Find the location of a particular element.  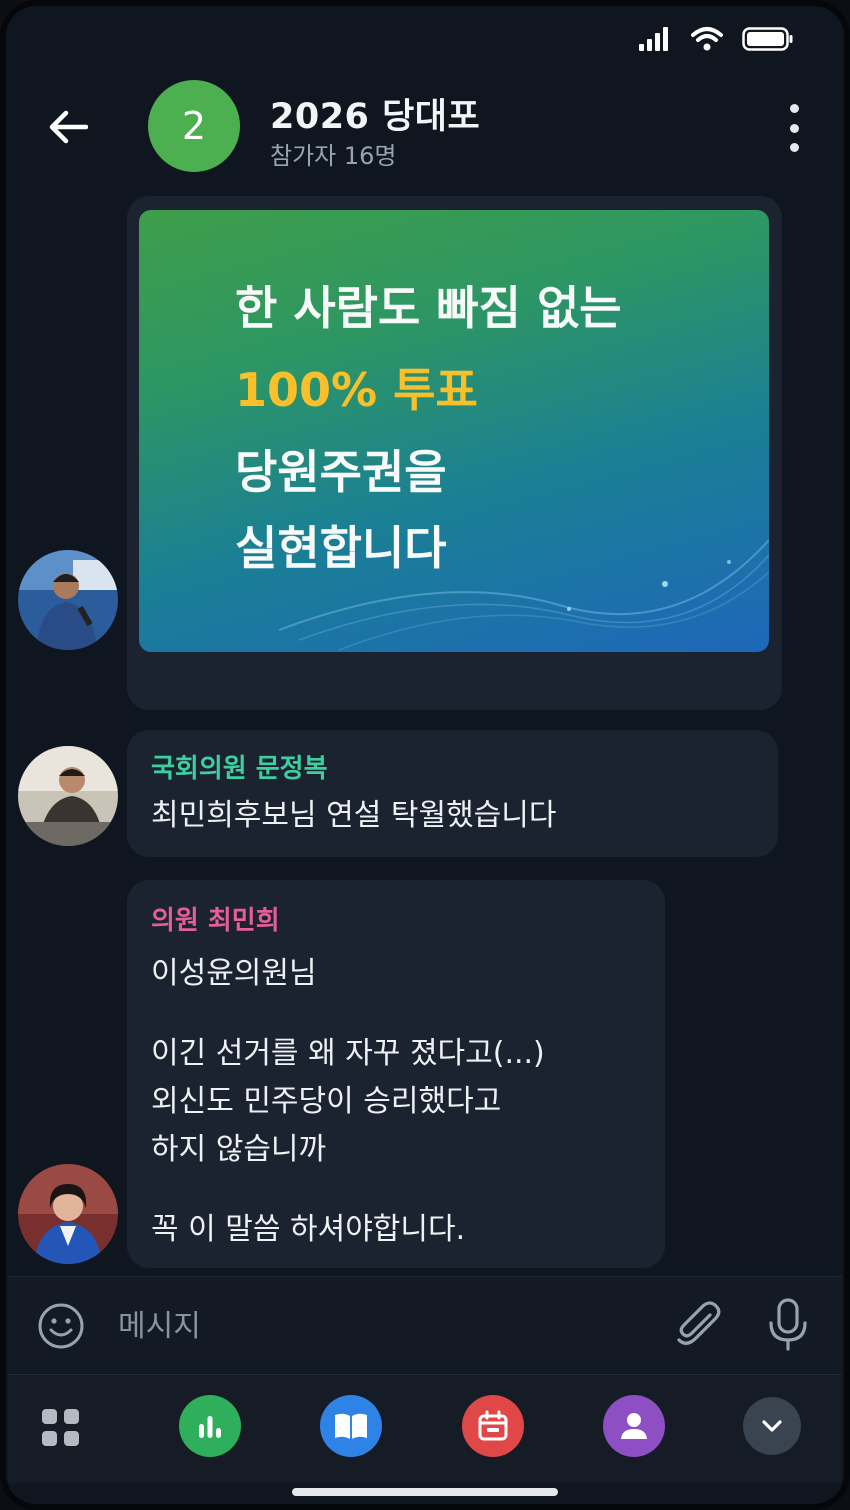

banner-line-1: 한 사람도 빠짐 없는 is located at coordinates (428, 308).